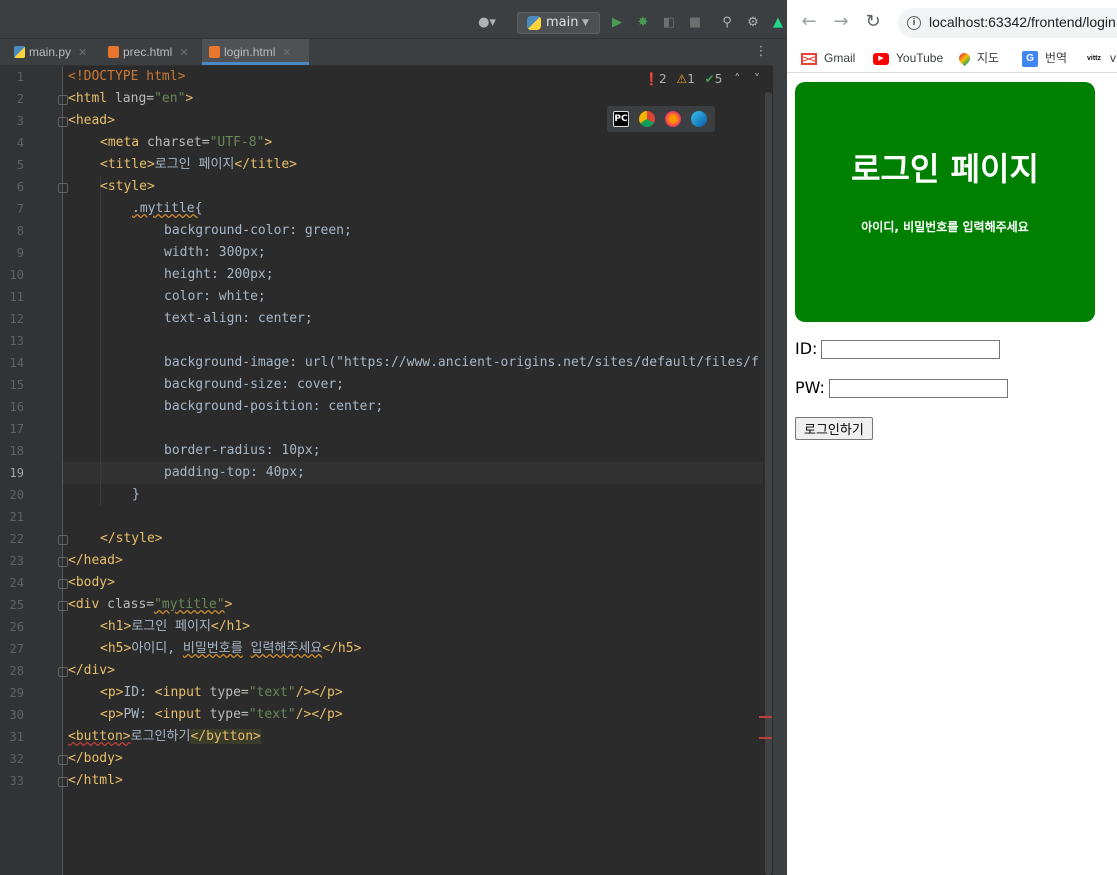 The width and height of the screenshot is (1117, 875). I want to click on code-line: <html lang="en">, so click(130, 99).